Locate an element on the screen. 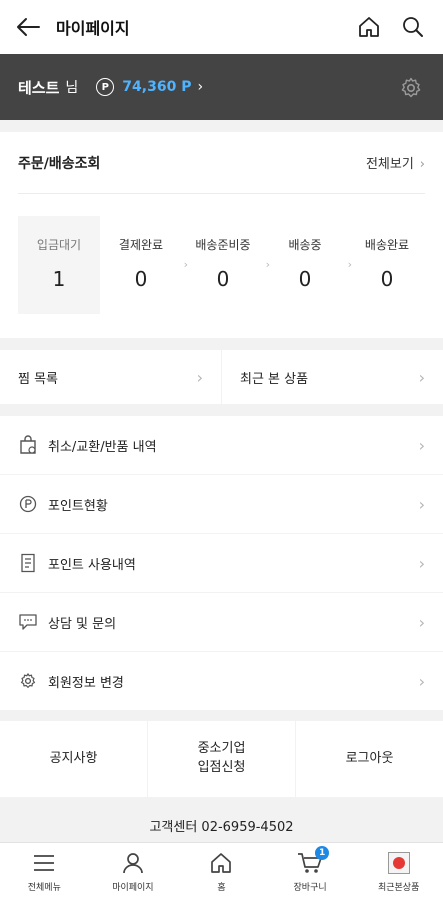 The height and width of the screenshot is (900, 443). nav-all-menu: 전체메뉴 is located at coordinates (44, 871).